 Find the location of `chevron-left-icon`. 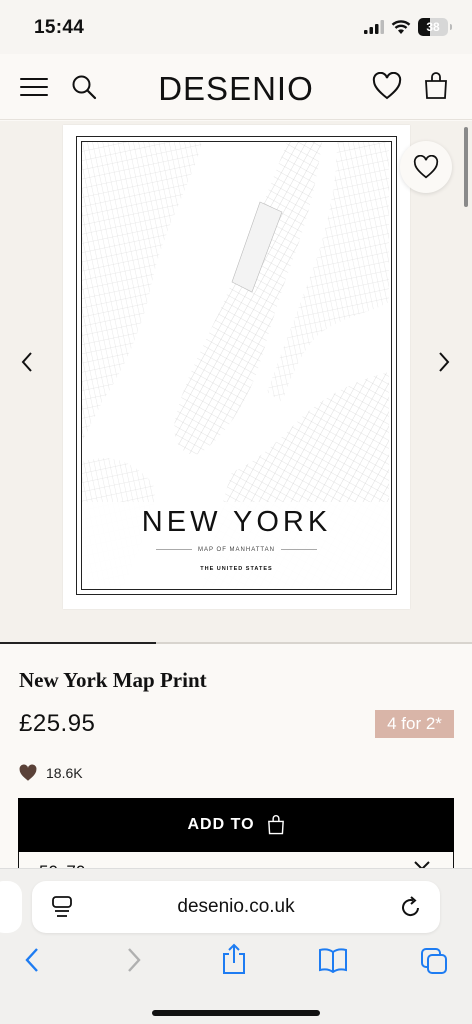

chevron-left-icon is located at coordinates (27, 362).